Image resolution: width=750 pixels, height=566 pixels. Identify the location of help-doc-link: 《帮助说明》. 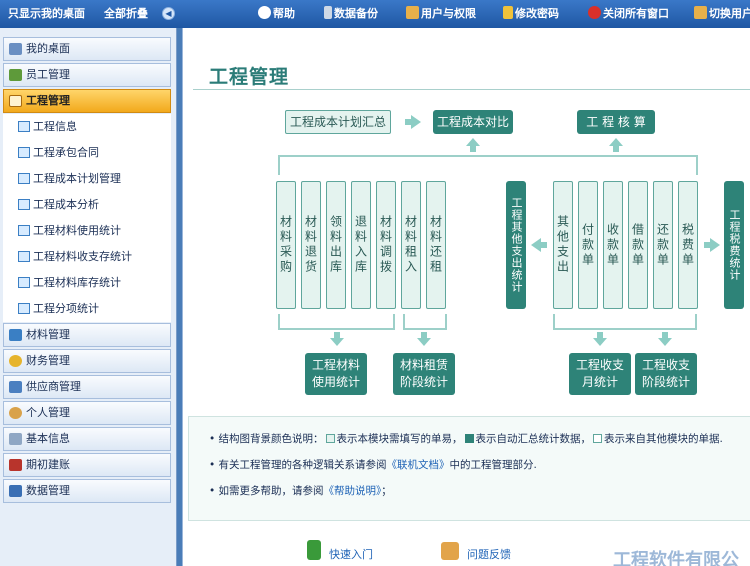
(353, 491).